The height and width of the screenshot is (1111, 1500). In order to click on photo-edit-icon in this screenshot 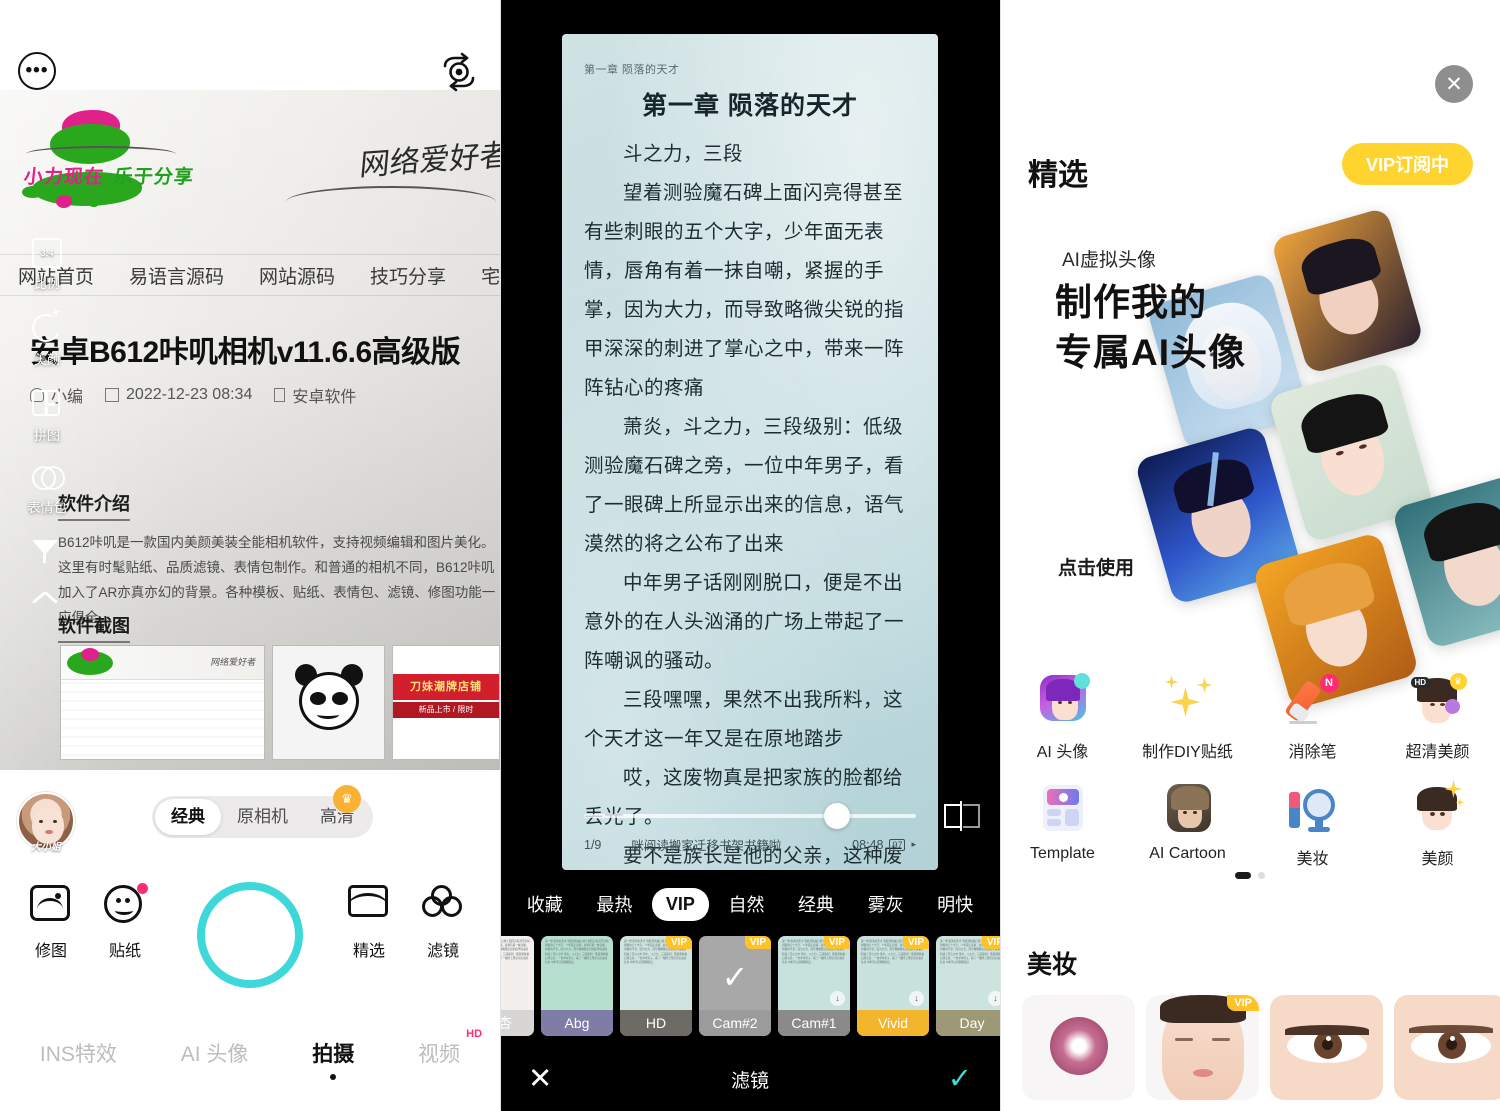, I will do `click(51, 906)`.